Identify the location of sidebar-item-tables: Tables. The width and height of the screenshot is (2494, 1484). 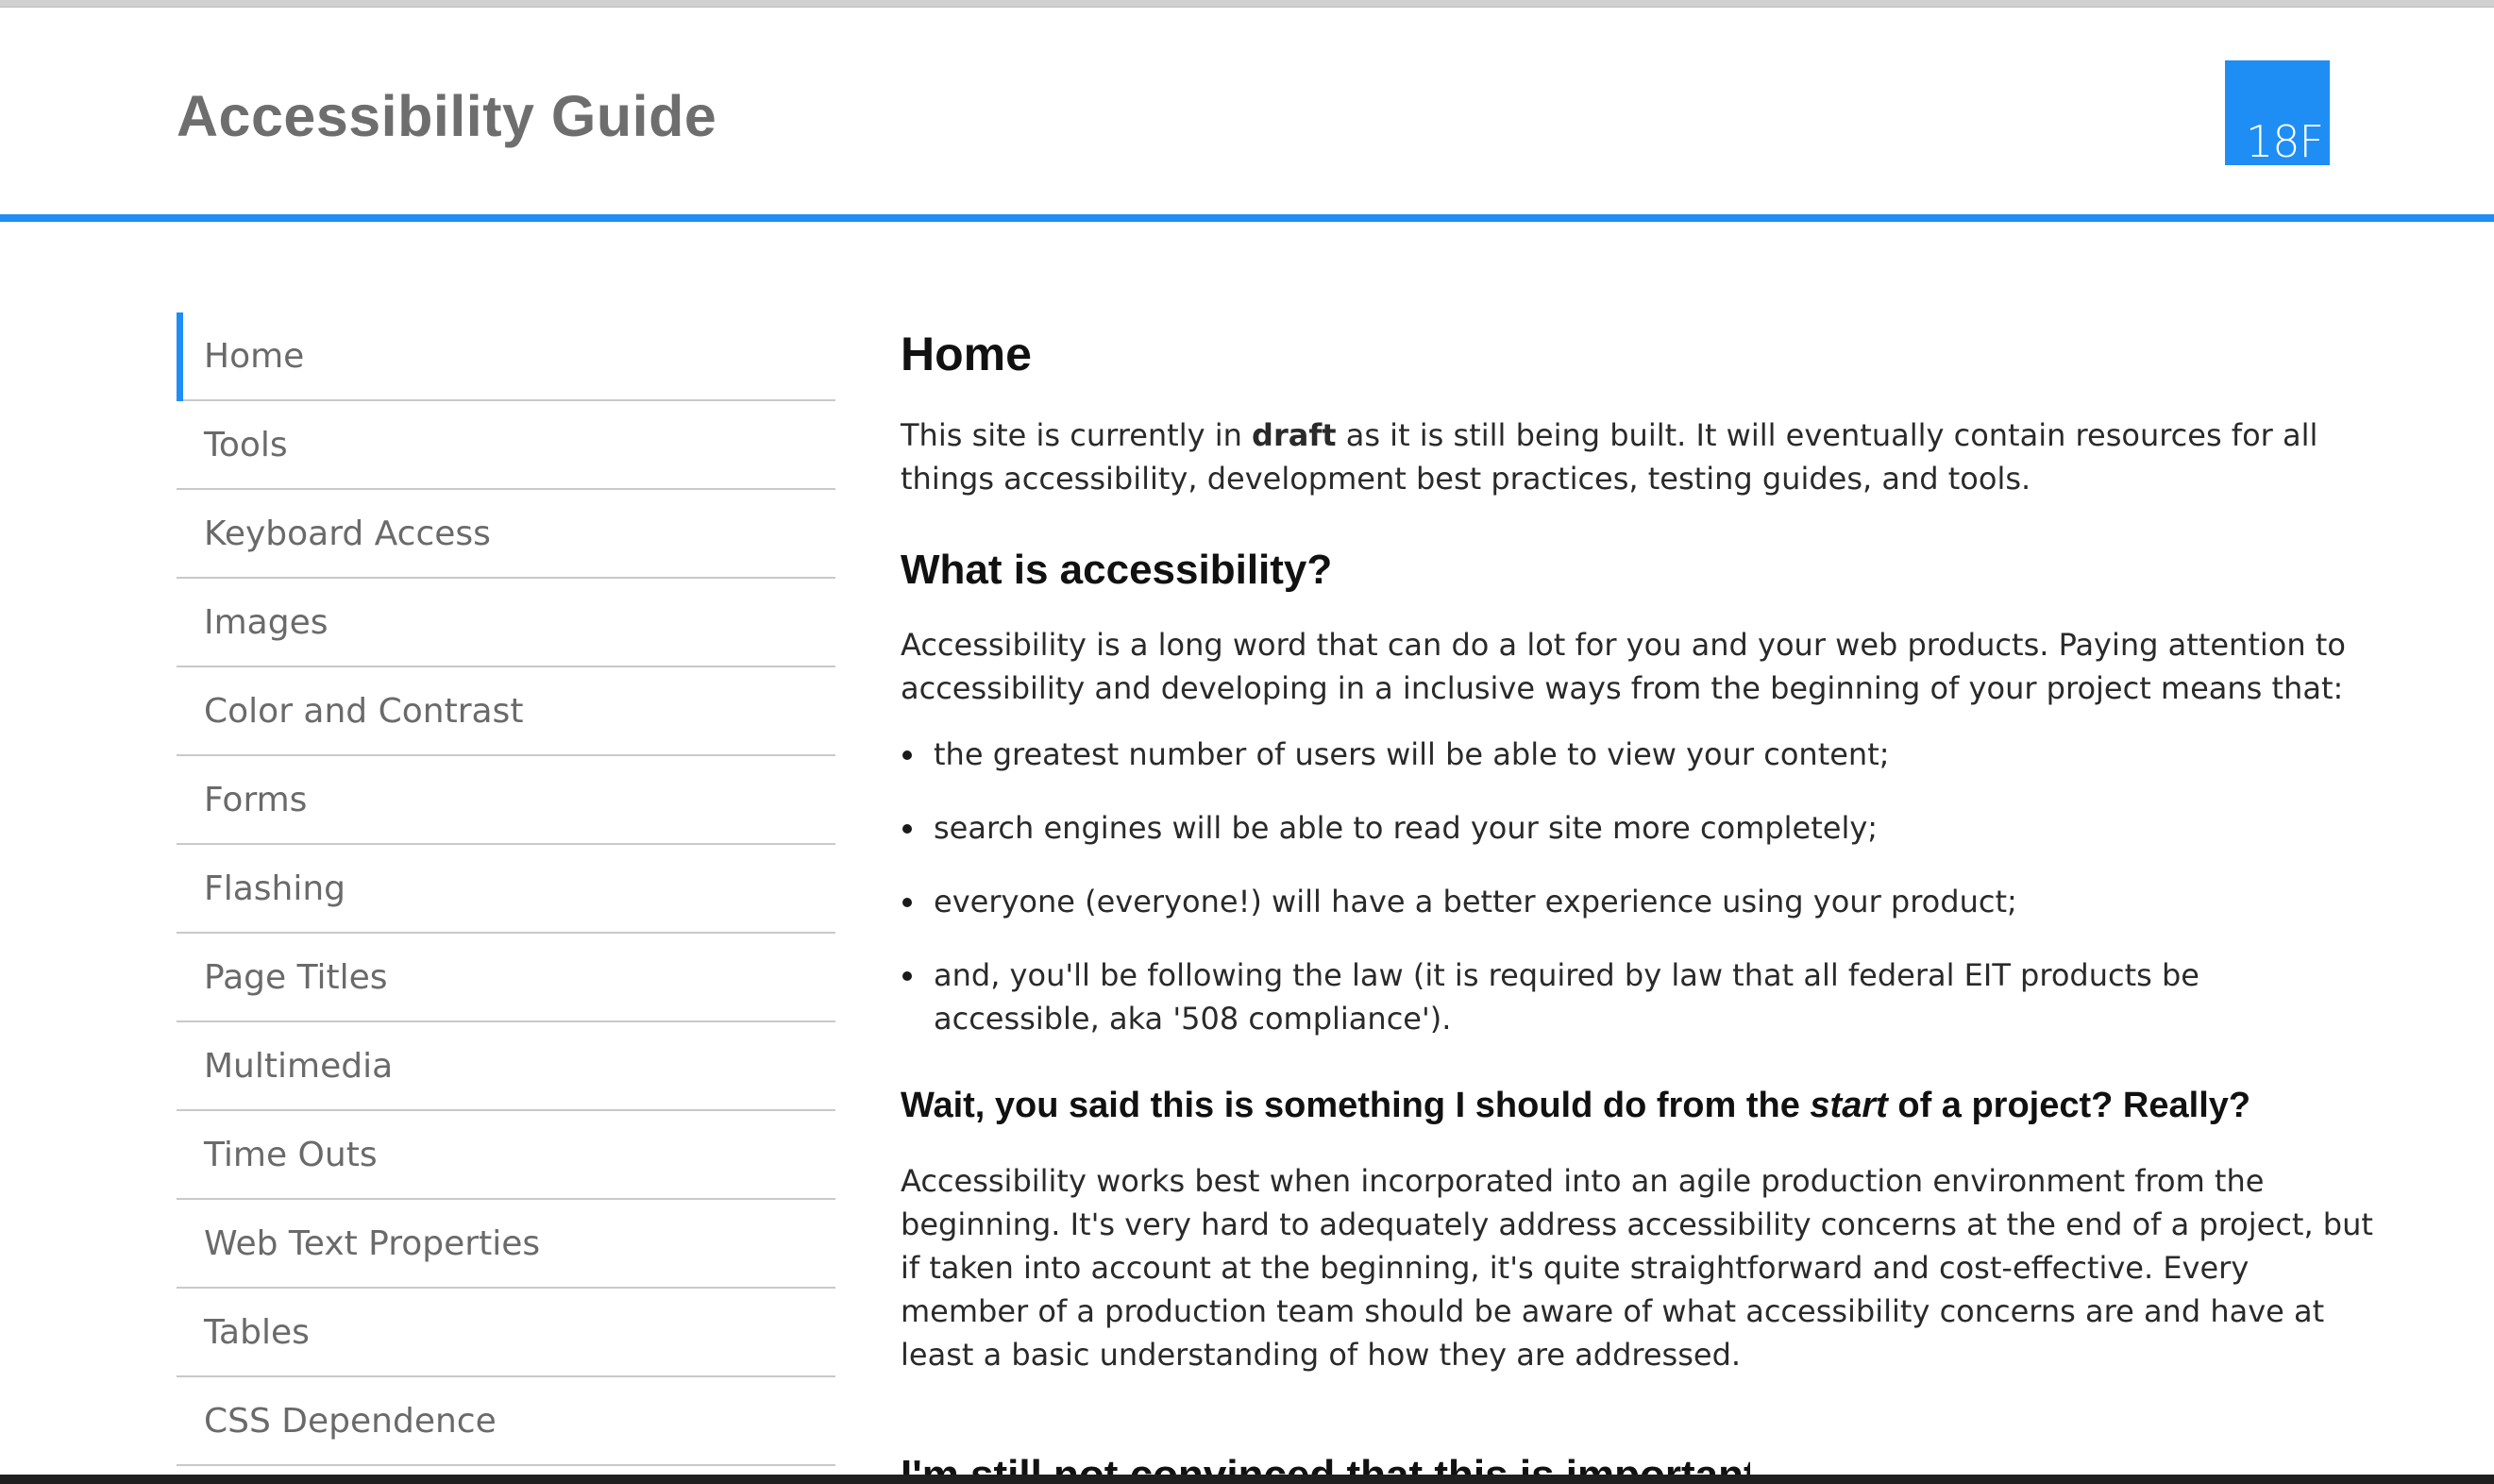
(506, 1333).